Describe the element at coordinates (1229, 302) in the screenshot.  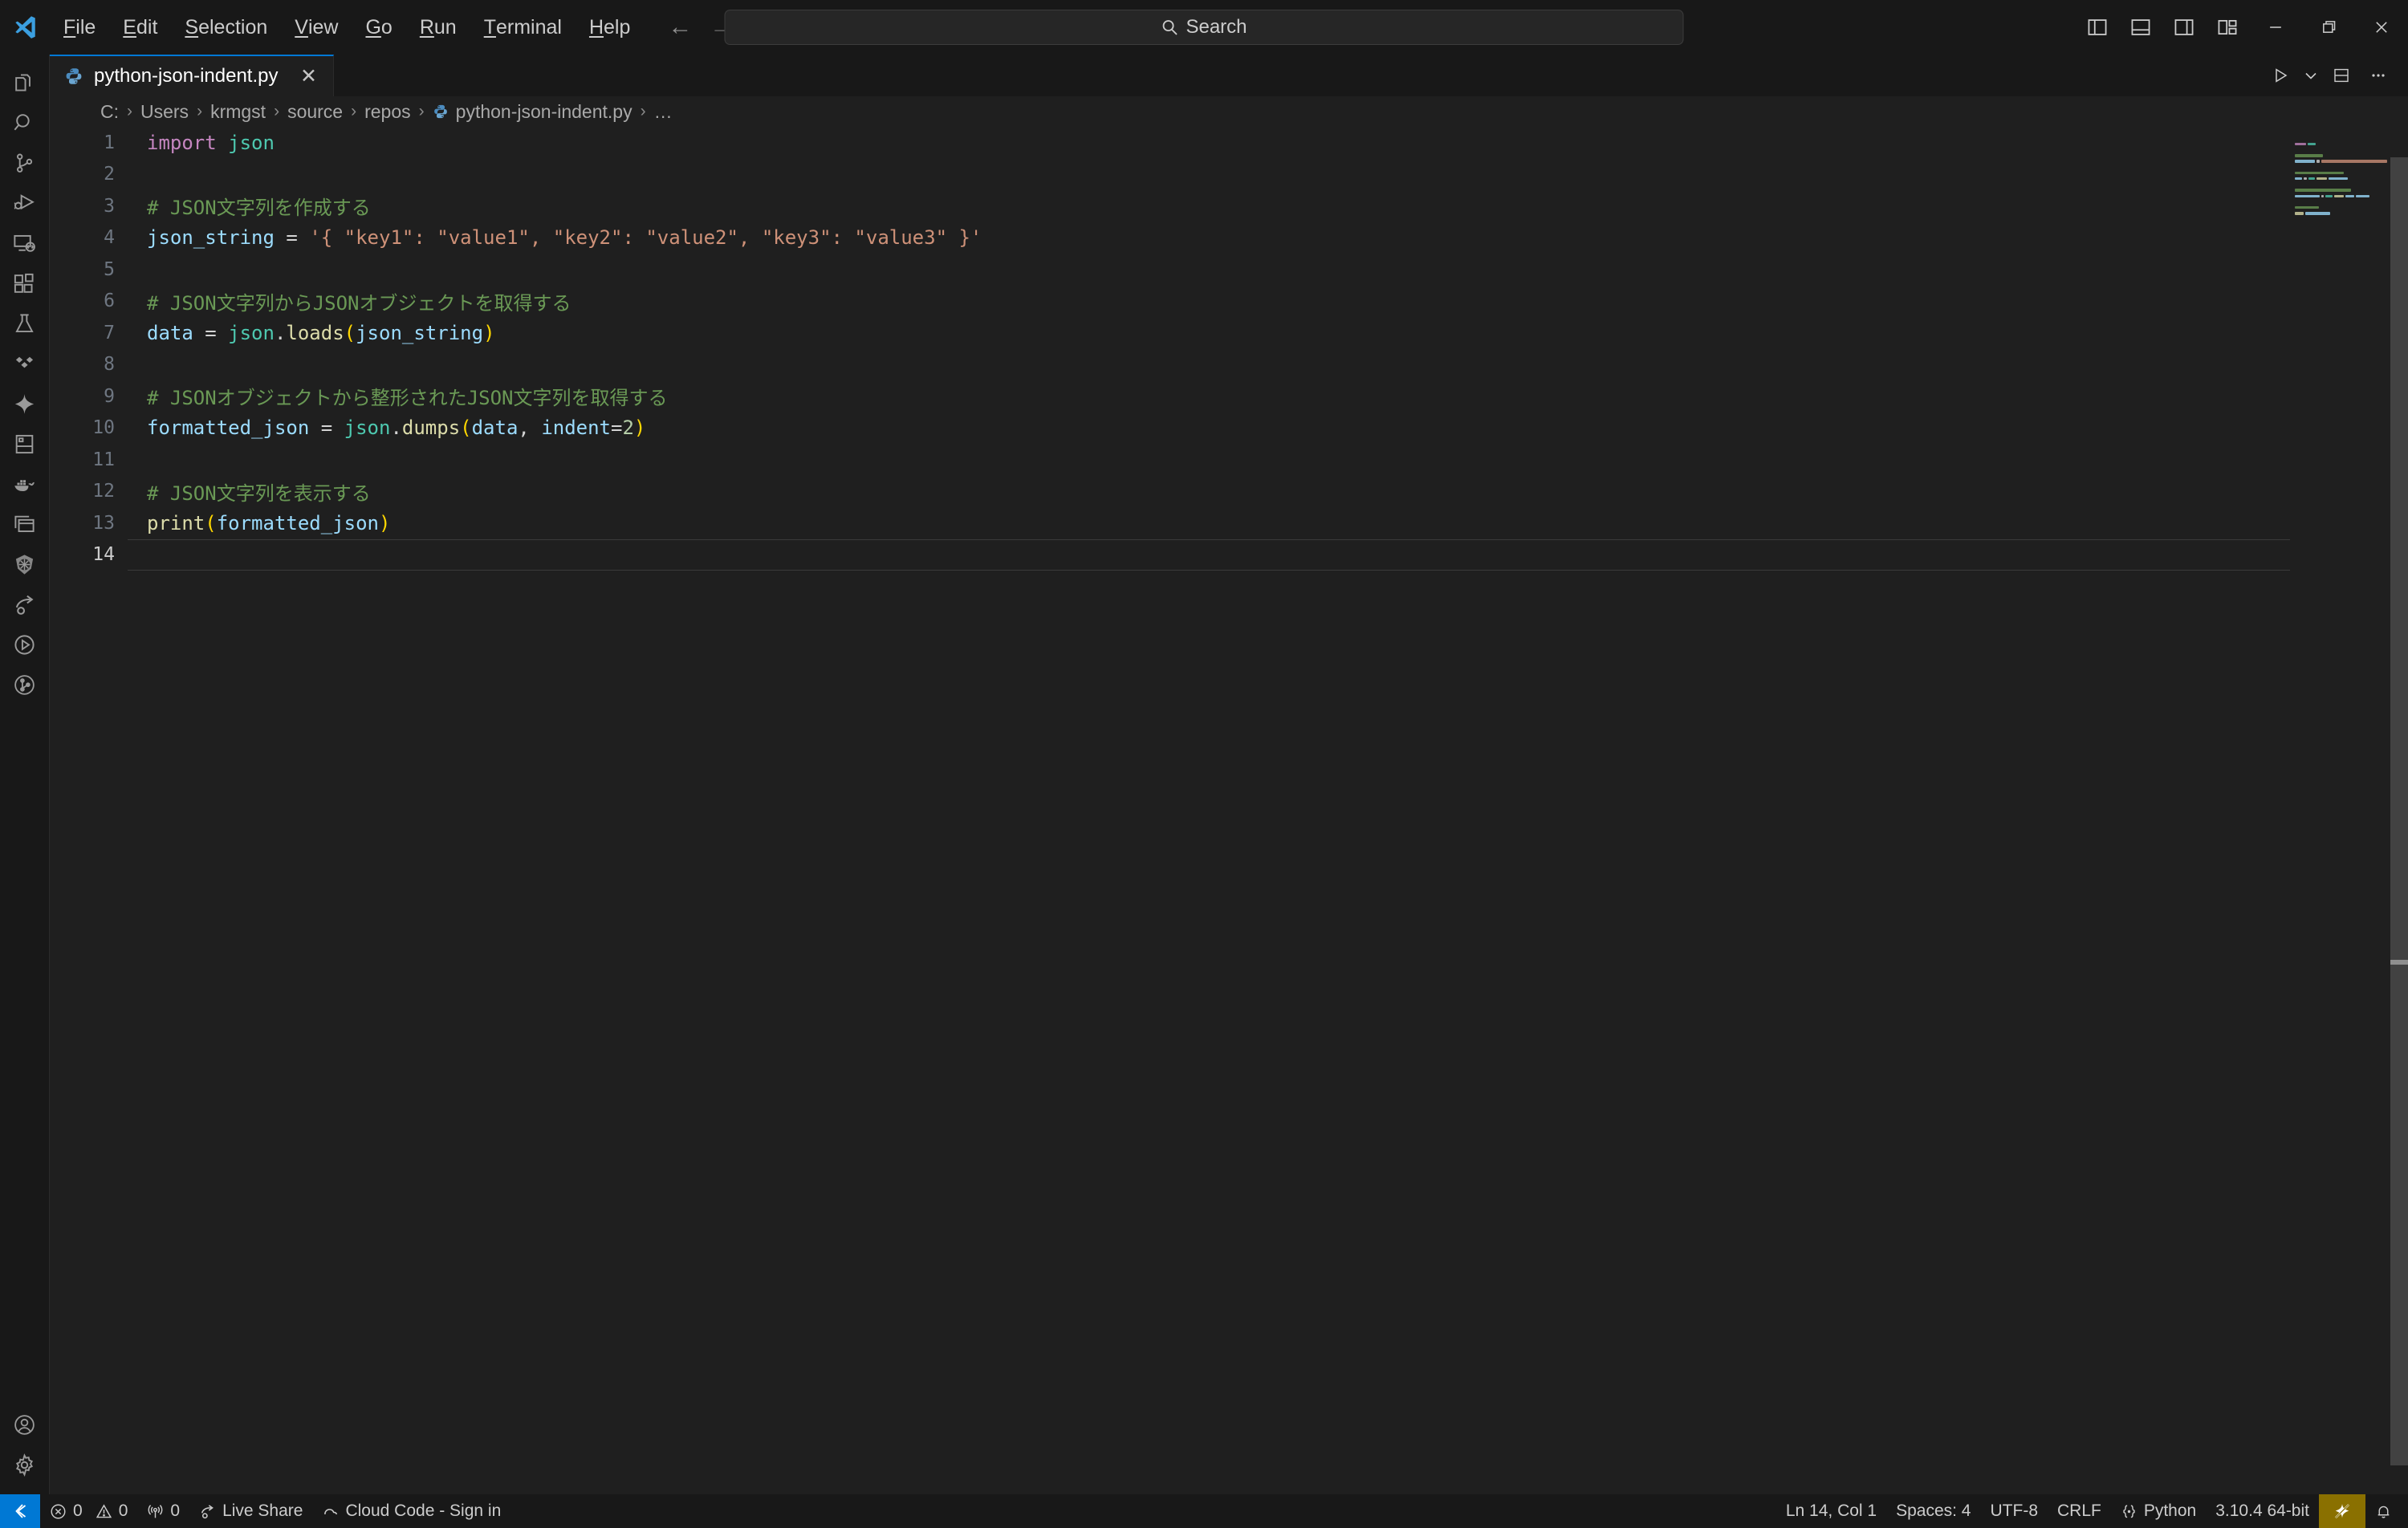
I see `code-line: 6 # JSON文字列からJSONオブジェクトを取得する` at that location.